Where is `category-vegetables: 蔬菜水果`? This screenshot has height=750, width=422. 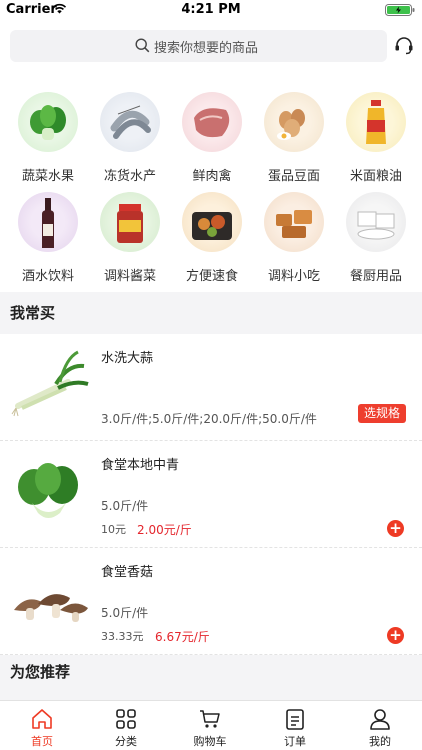
category-vegetables: 蔬菜水果 is located at coordinates (48, 142).